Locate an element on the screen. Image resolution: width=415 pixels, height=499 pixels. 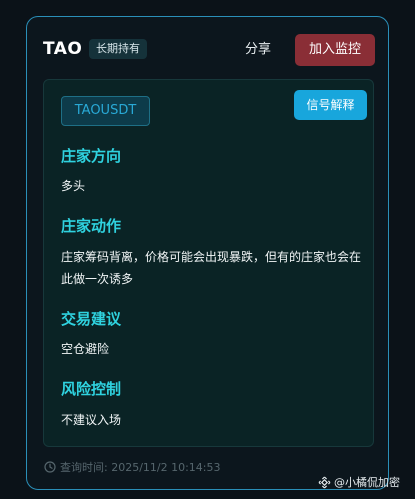
section-body-advice: 空仓避险 is located at coordinates (85, 349).